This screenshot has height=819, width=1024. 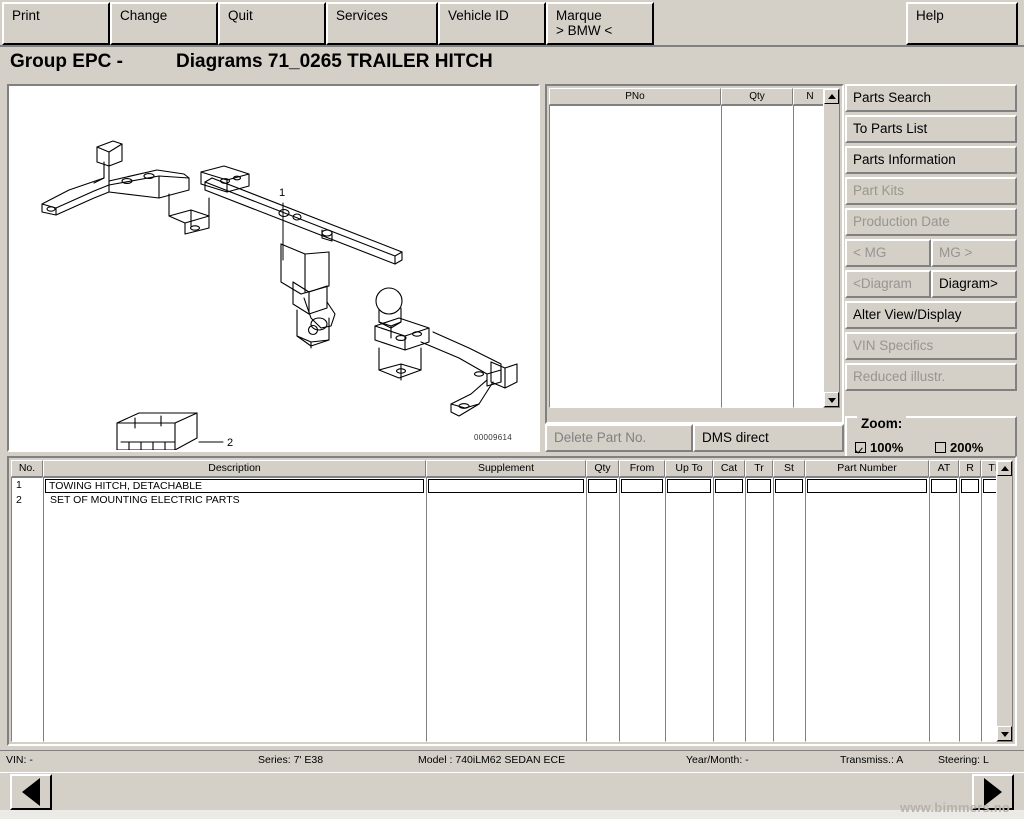 What do you see at coordinates (282, 193) in the screenshot?
I see `diagram-callout-1: 1` at bounding box center [282, 193].